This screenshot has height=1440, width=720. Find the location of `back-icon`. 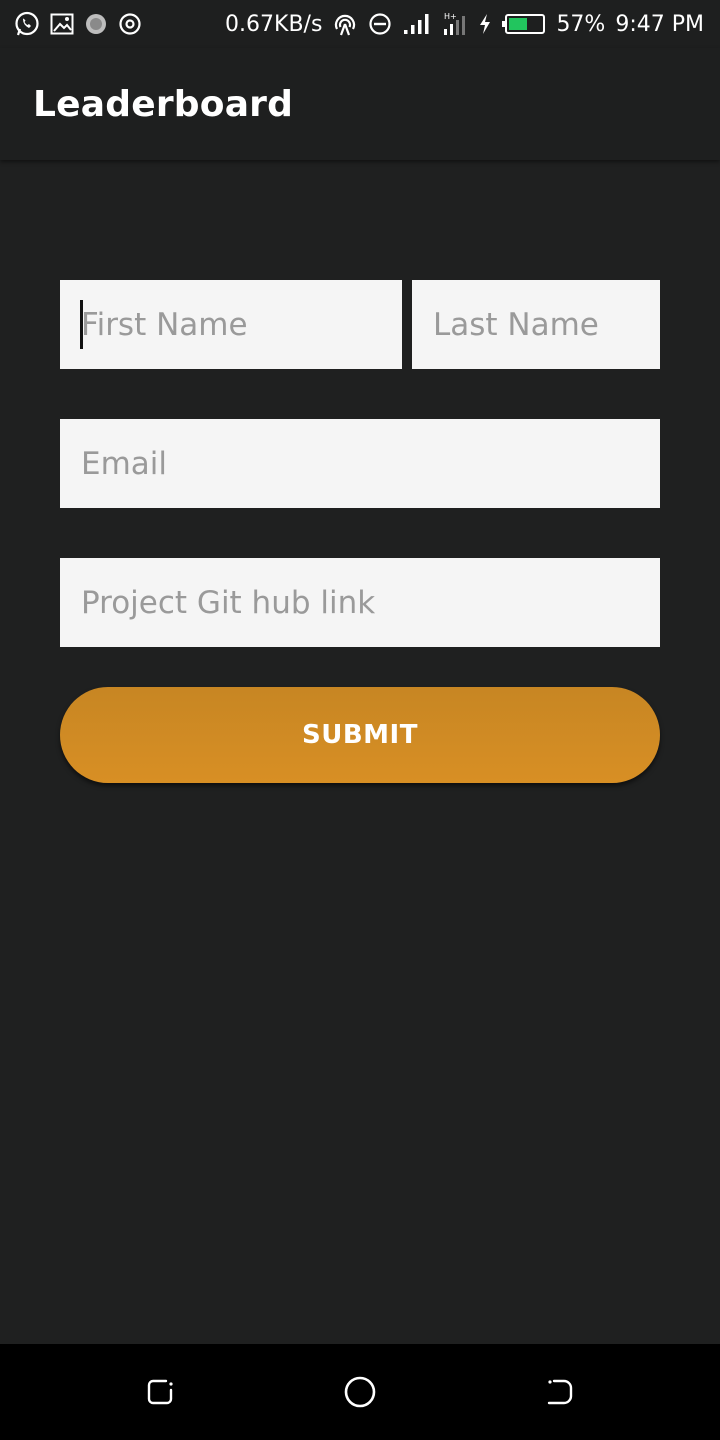

back-icon is located at coordinates (560, 1392).